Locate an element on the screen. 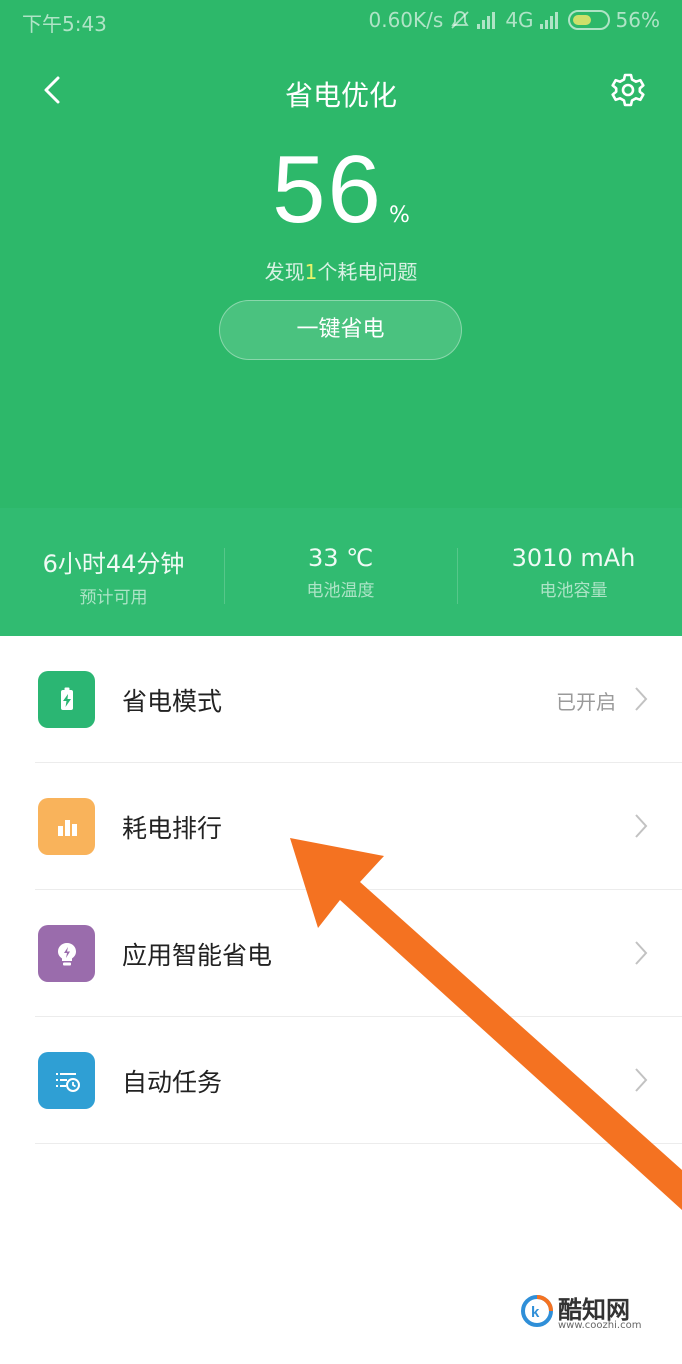  gear-icon is located at coordinates (628, 90).